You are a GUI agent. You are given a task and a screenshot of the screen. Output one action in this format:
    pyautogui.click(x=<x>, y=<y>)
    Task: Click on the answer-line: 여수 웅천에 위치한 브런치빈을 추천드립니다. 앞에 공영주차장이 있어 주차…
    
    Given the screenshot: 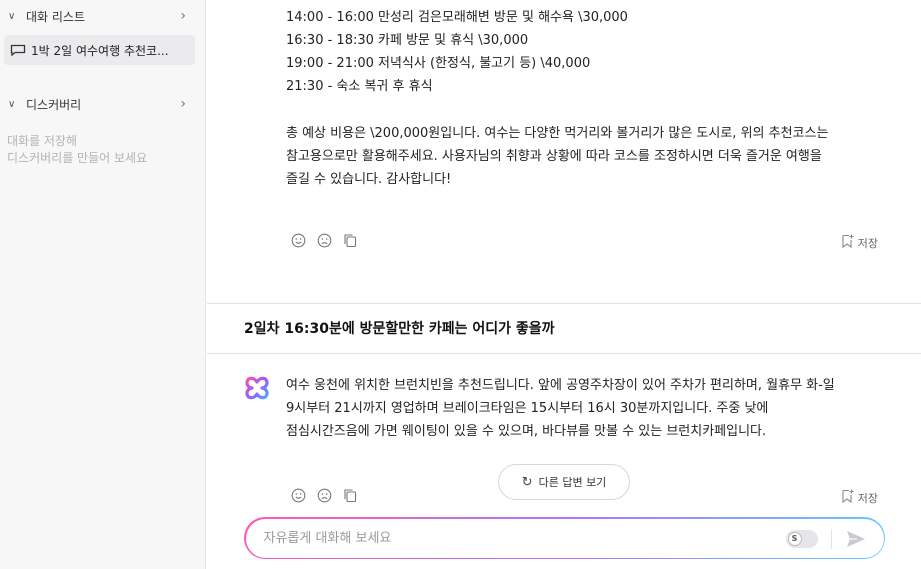 What is the action you would take?
    pyautogui.click(x=560, y=385)
    